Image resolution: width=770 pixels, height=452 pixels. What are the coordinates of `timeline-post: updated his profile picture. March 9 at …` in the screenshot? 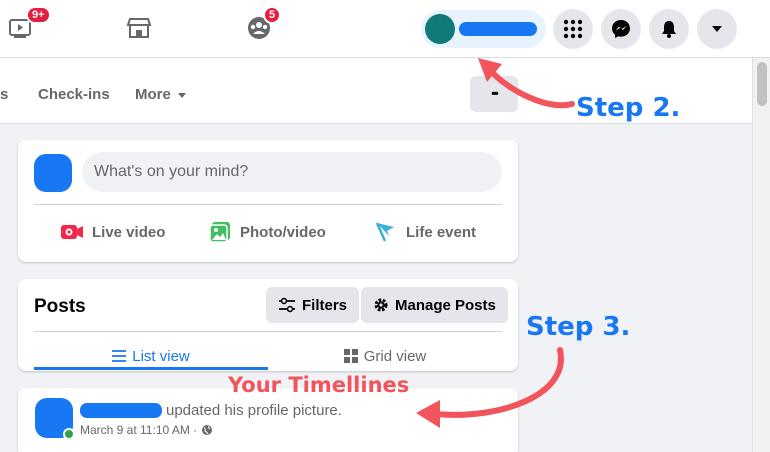 It's located at (268, 420).